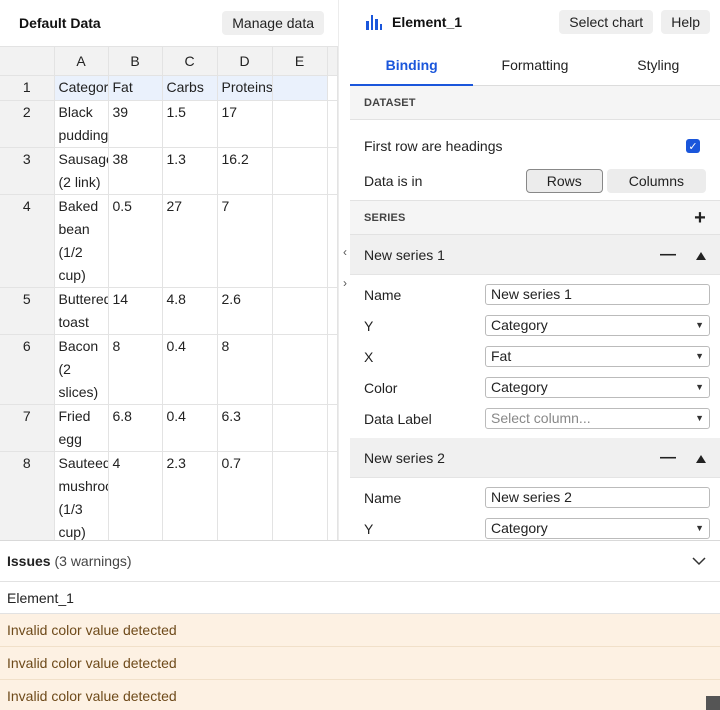  I want to click on table-cell: 2.3, so click(190, 495).